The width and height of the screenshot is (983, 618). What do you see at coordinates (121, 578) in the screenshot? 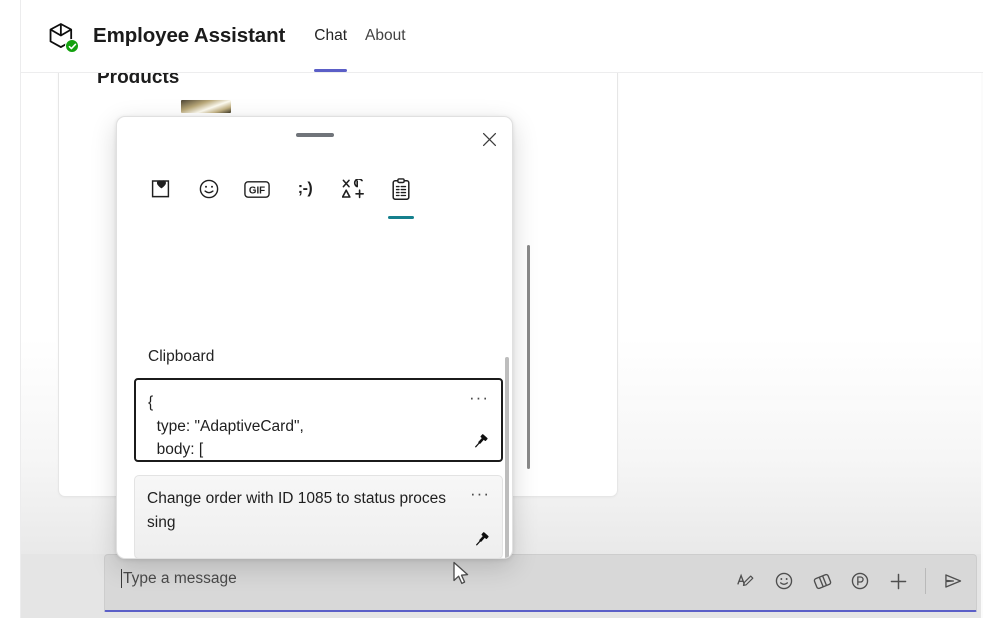
I see `text-caret` at bounding box center [121, 578].